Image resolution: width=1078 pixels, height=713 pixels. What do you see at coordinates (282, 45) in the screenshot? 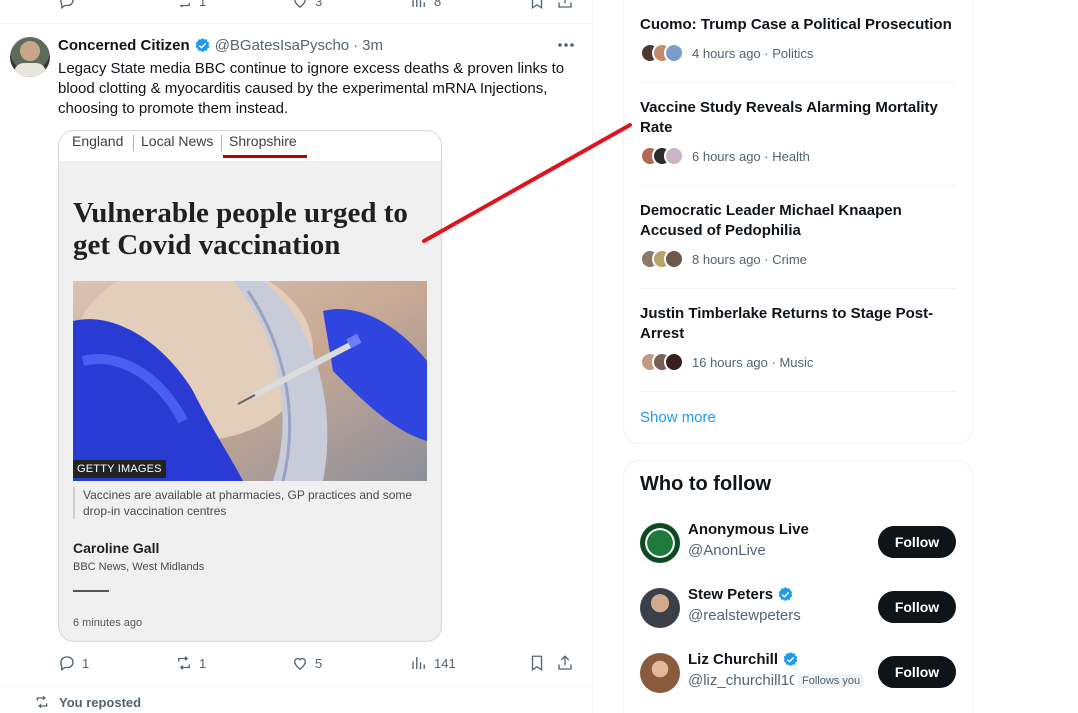
I see `author-handle: @BGatesIsaPyscho` at bounding box center [282, 45].